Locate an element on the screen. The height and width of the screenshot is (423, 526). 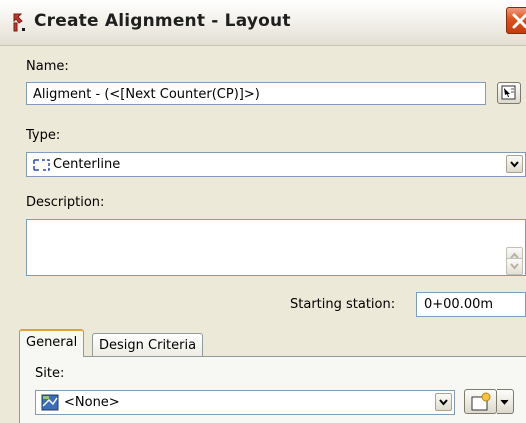
description-scroll-down is located at coordinates (514, 266).